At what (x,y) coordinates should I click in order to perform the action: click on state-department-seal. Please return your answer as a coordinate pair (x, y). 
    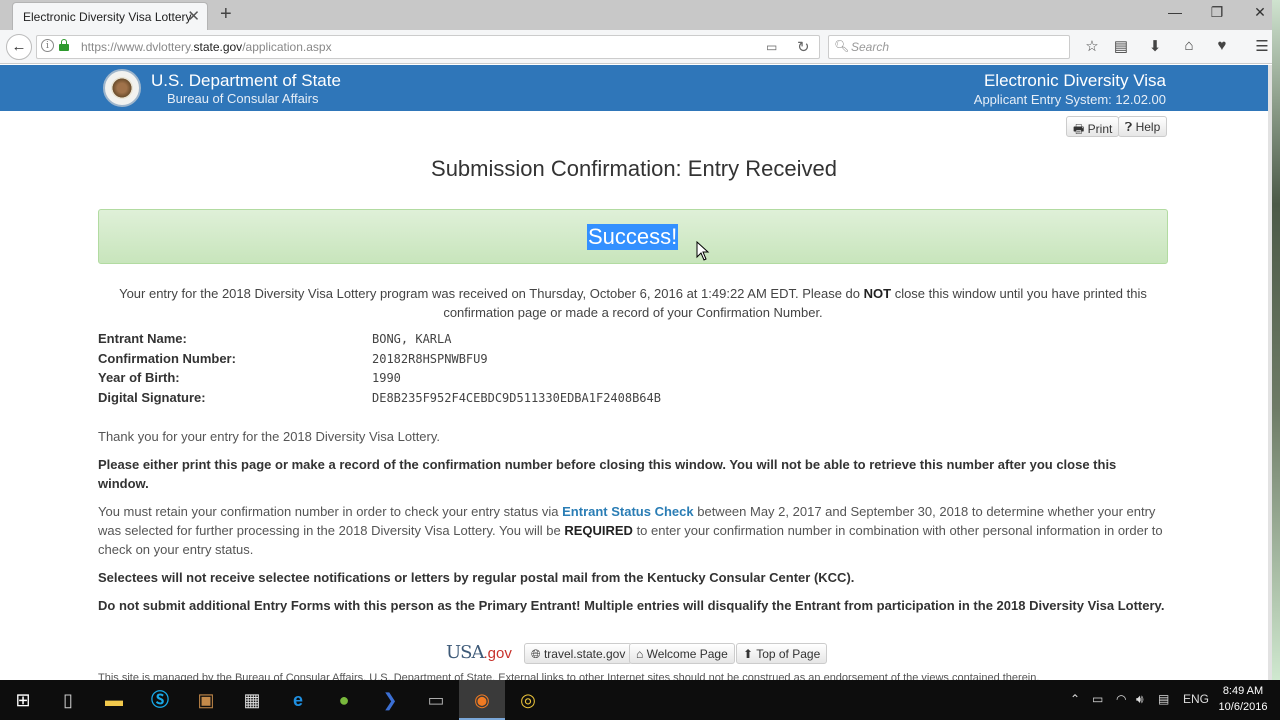
    Looking at the image, I should click on (122, 88).